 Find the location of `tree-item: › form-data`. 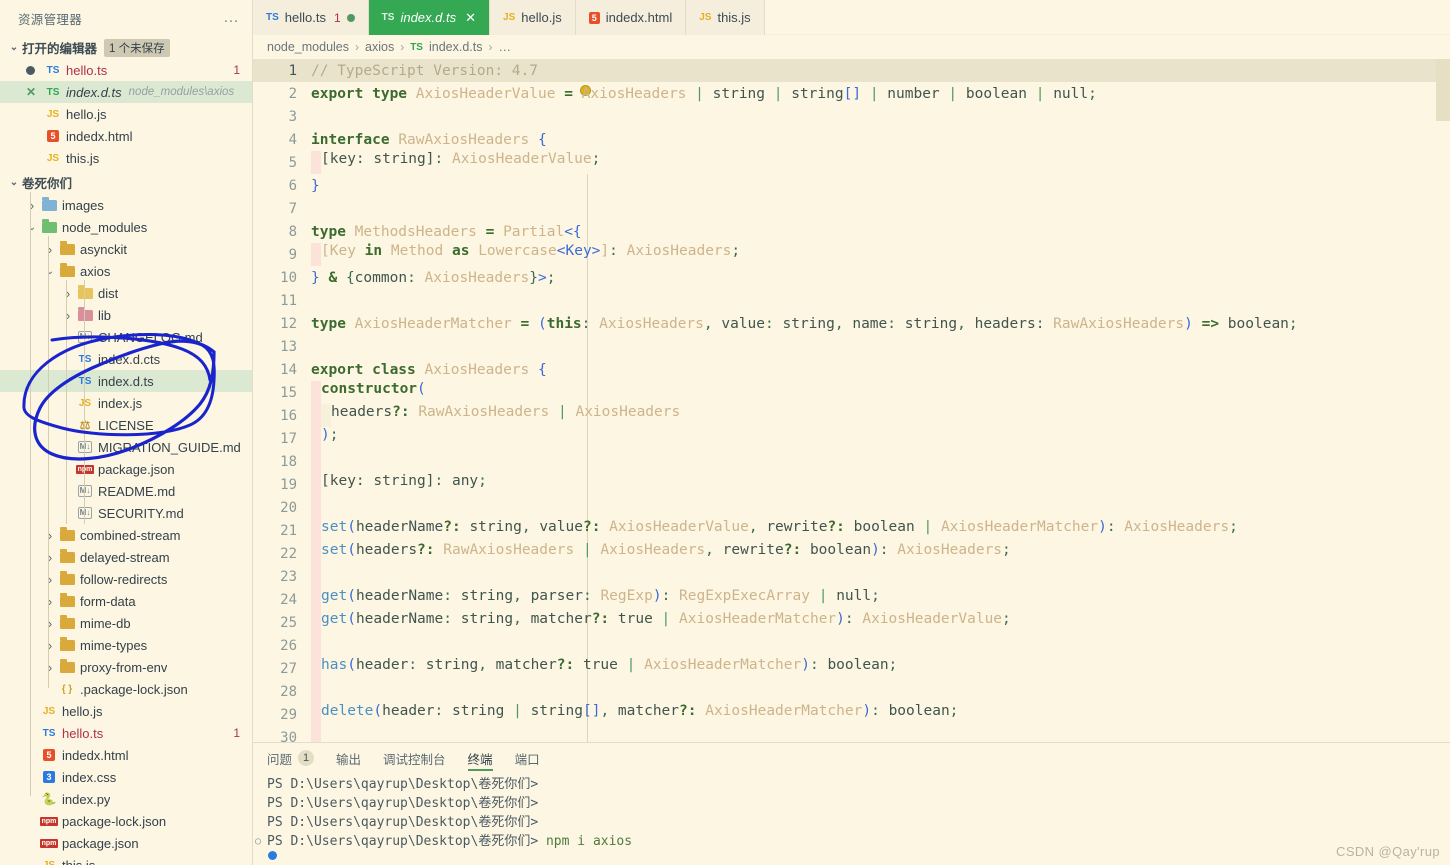

tree-item: › form-data is located at coordinates (126, 601).